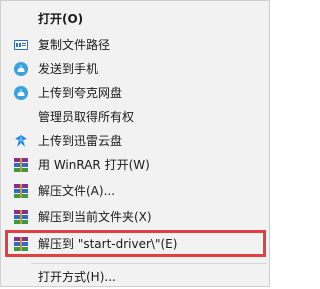 The width and height of the screenshot is (320, 289). Describe the element at coordinates (21, 45) in the screenshot. I see `file-path-icon` at that location.